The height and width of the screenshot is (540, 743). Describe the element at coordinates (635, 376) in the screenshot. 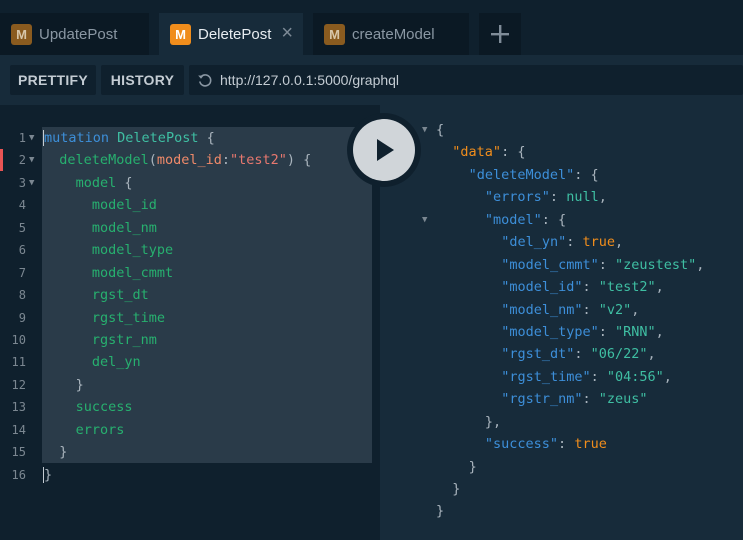

I see `json-value: "04:56"` at that location.